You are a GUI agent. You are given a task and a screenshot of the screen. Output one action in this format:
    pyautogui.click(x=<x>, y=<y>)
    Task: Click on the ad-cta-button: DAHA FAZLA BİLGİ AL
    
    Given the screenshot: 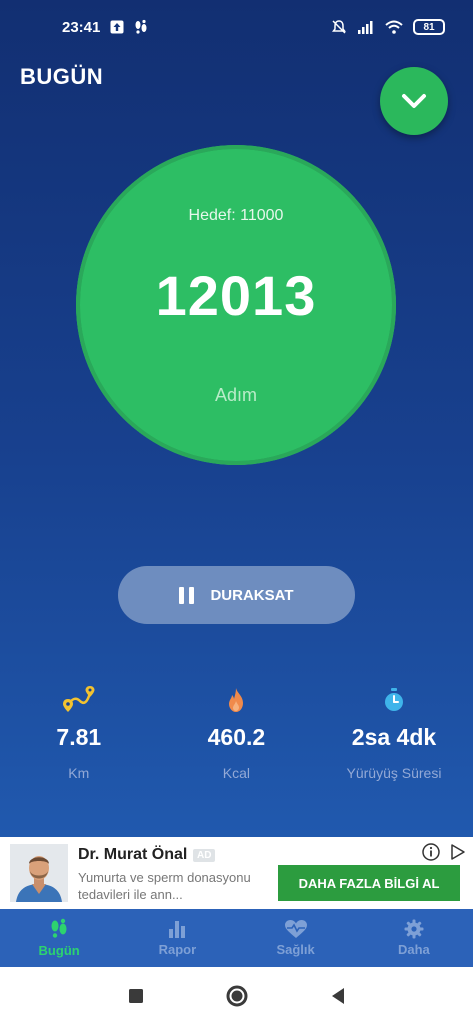 What is the action you would take?
    pyautogui.click(x=369, y=883)
    